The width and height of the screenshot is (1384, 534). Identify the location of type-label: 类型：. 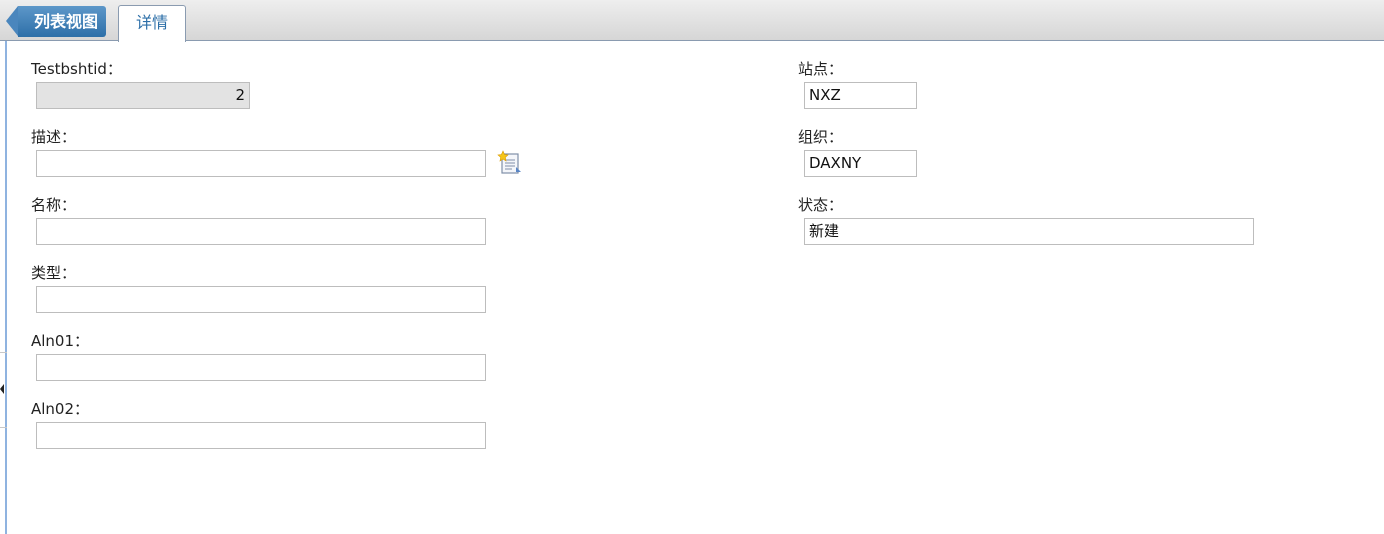
(54, 273).